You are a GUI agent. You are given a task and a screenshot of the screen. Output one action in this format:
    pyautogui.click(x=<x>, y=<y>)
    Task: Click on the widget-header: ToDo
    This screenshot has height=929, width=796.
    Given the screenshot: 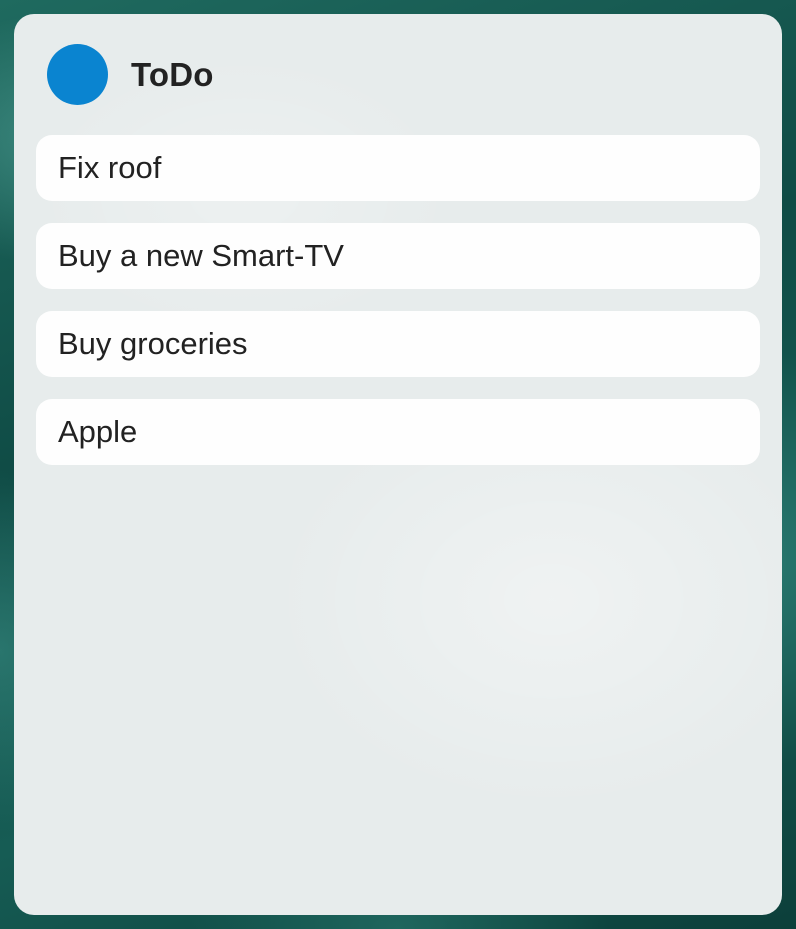 What is the action you would take?
    pyautogui.click(x=130, y=74)
    